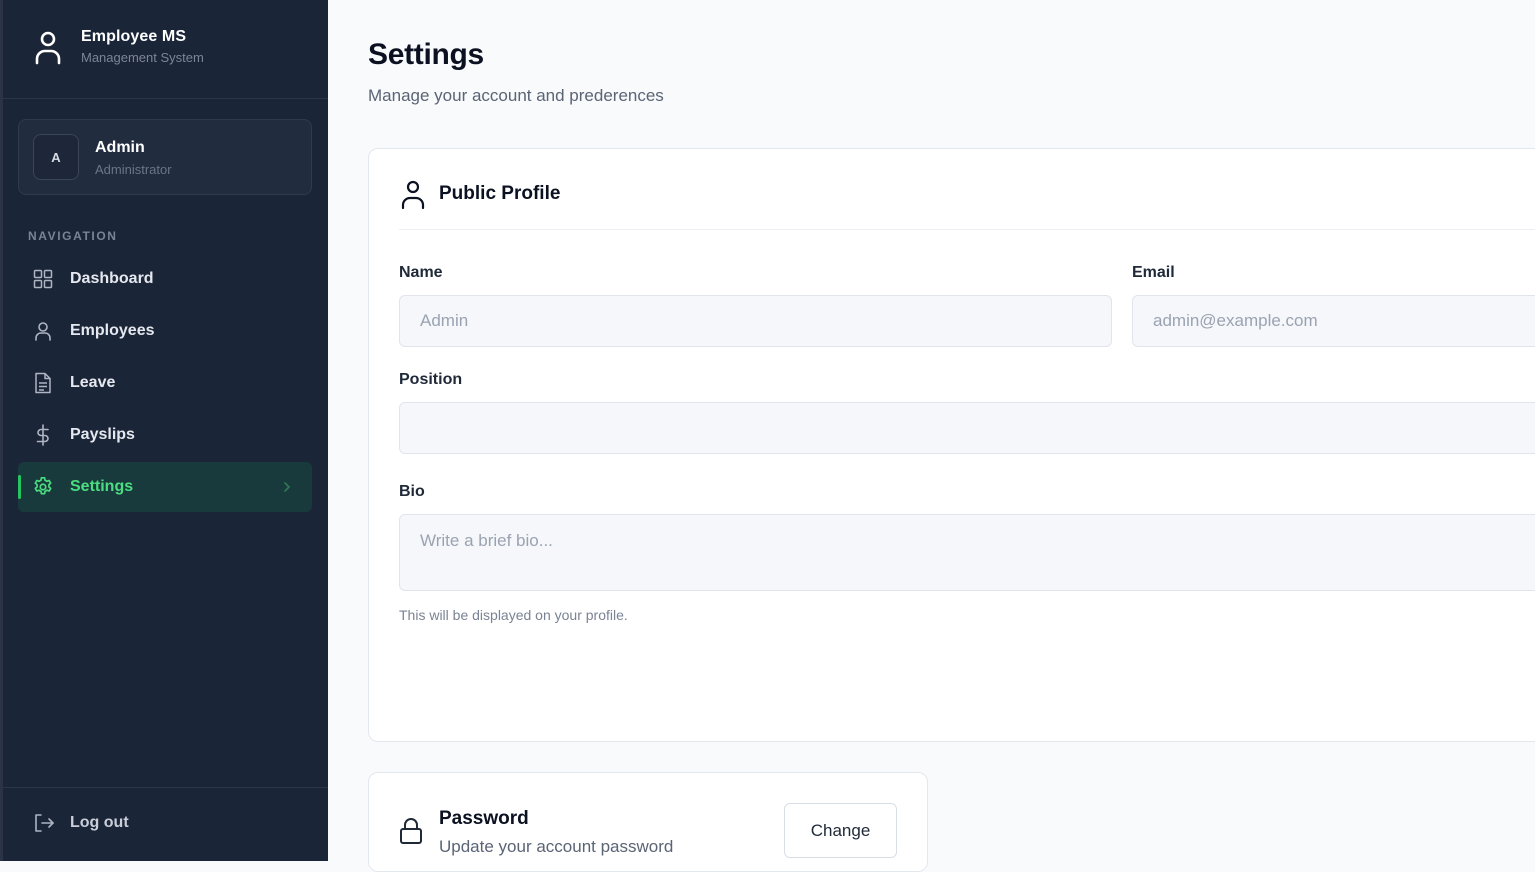  What do you see at coordinates (118, 46) in the screenshot?
I see `brand: Employee MS Management System` at bounding box center [118, 46].